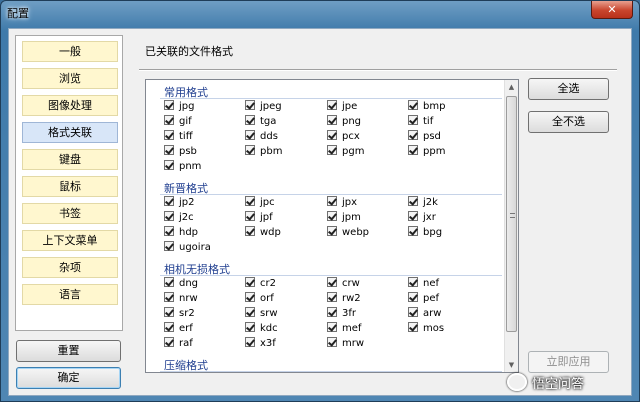 Image resolution: width=640 pixels, height=402 pixels. I want to click on sidebar-item-keyboard: 键盘, so click(70, 159).